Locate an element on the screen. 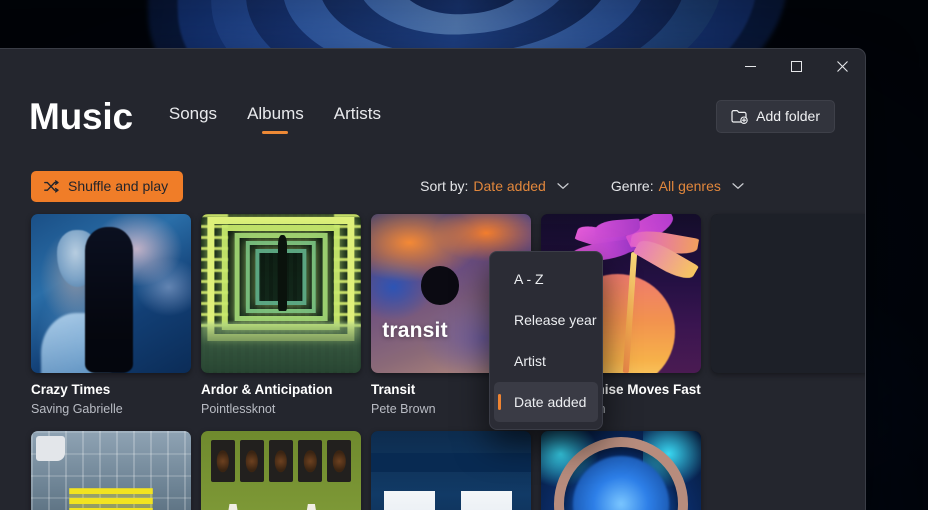  album-cover-text: transit is located at coordinates (415, 330).